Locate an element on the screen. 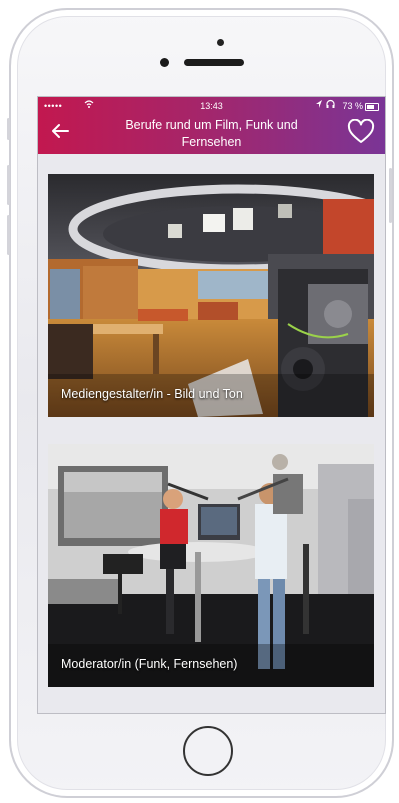 Image resolution: width=399 pixels, height=803 pixels. arrow-left-icon is located at coordinates (60, 131).